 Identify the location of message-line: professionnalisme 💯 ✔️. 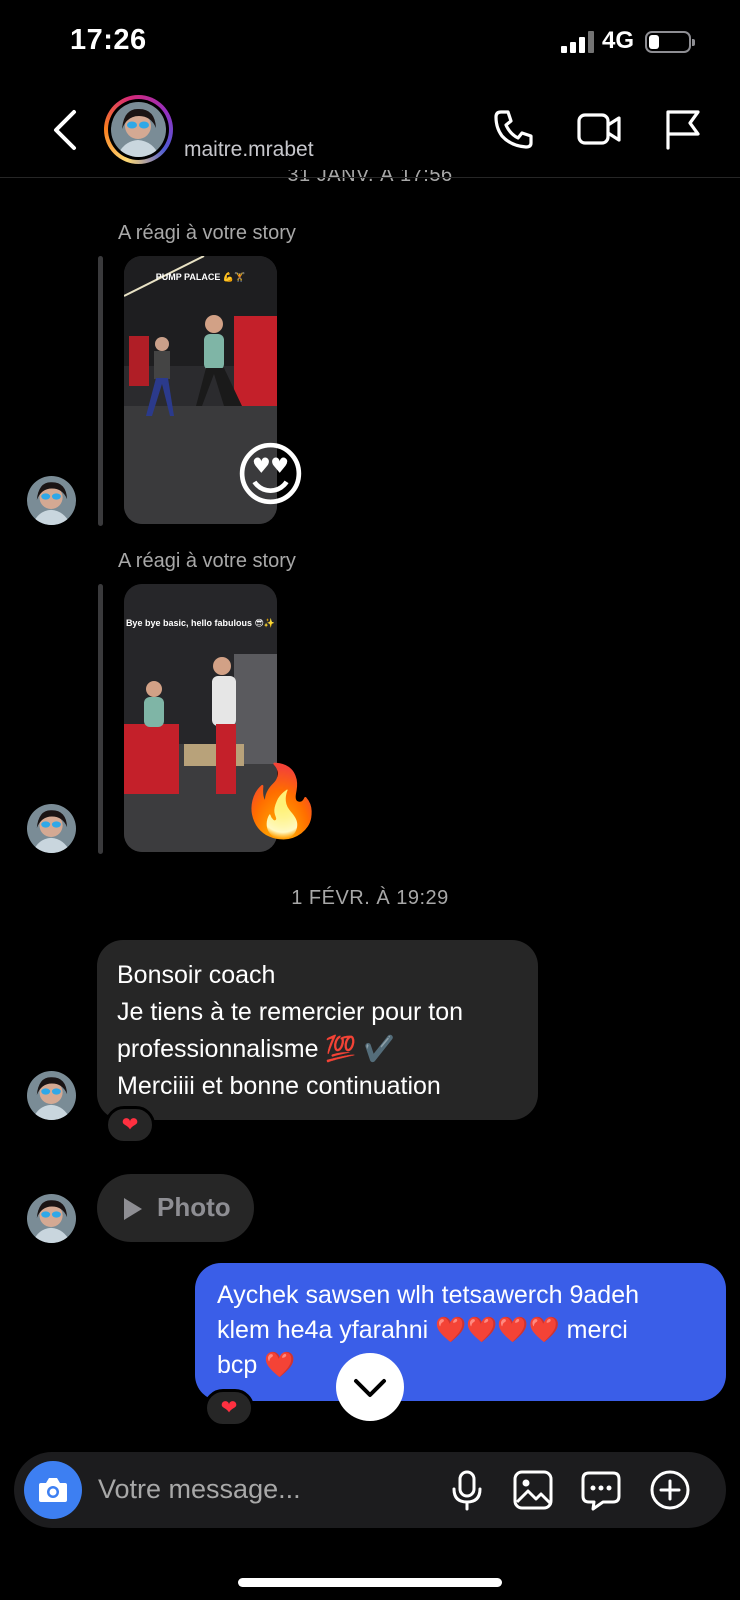
(256, 1049).